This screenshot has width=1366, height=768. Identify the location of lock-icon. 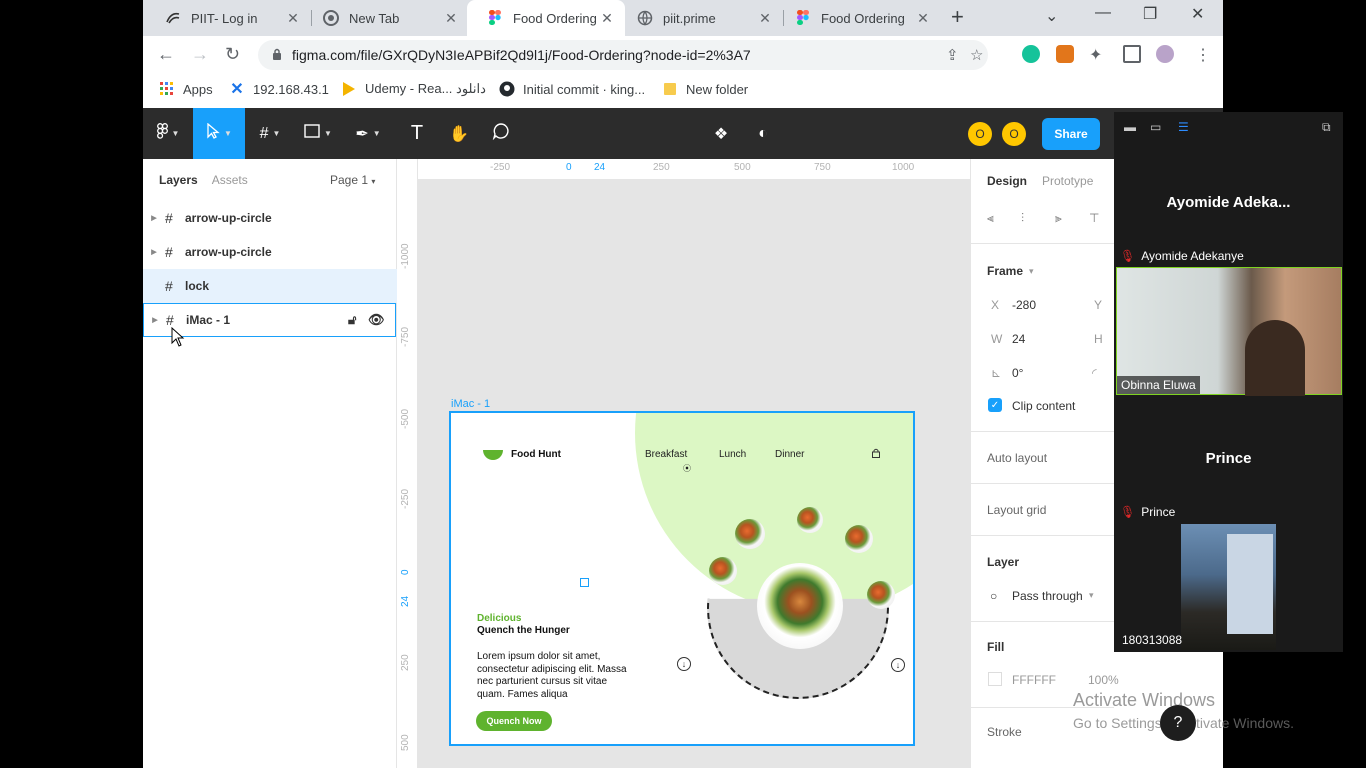
(876, 454).